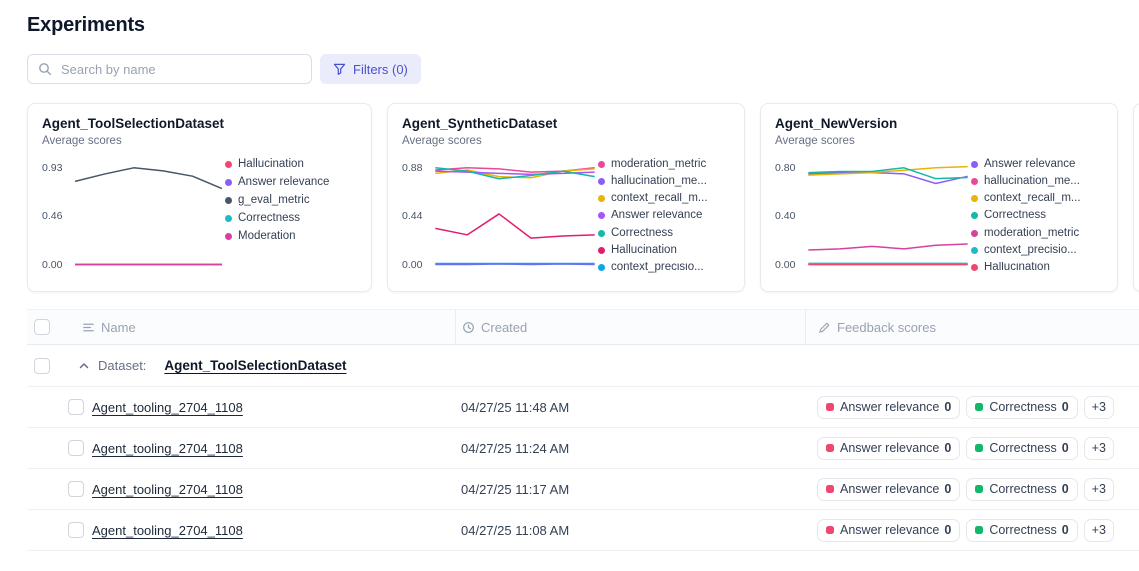 The height and width of the screenshot is (571, 1139). I want to click on search-input, so click(180, 69).